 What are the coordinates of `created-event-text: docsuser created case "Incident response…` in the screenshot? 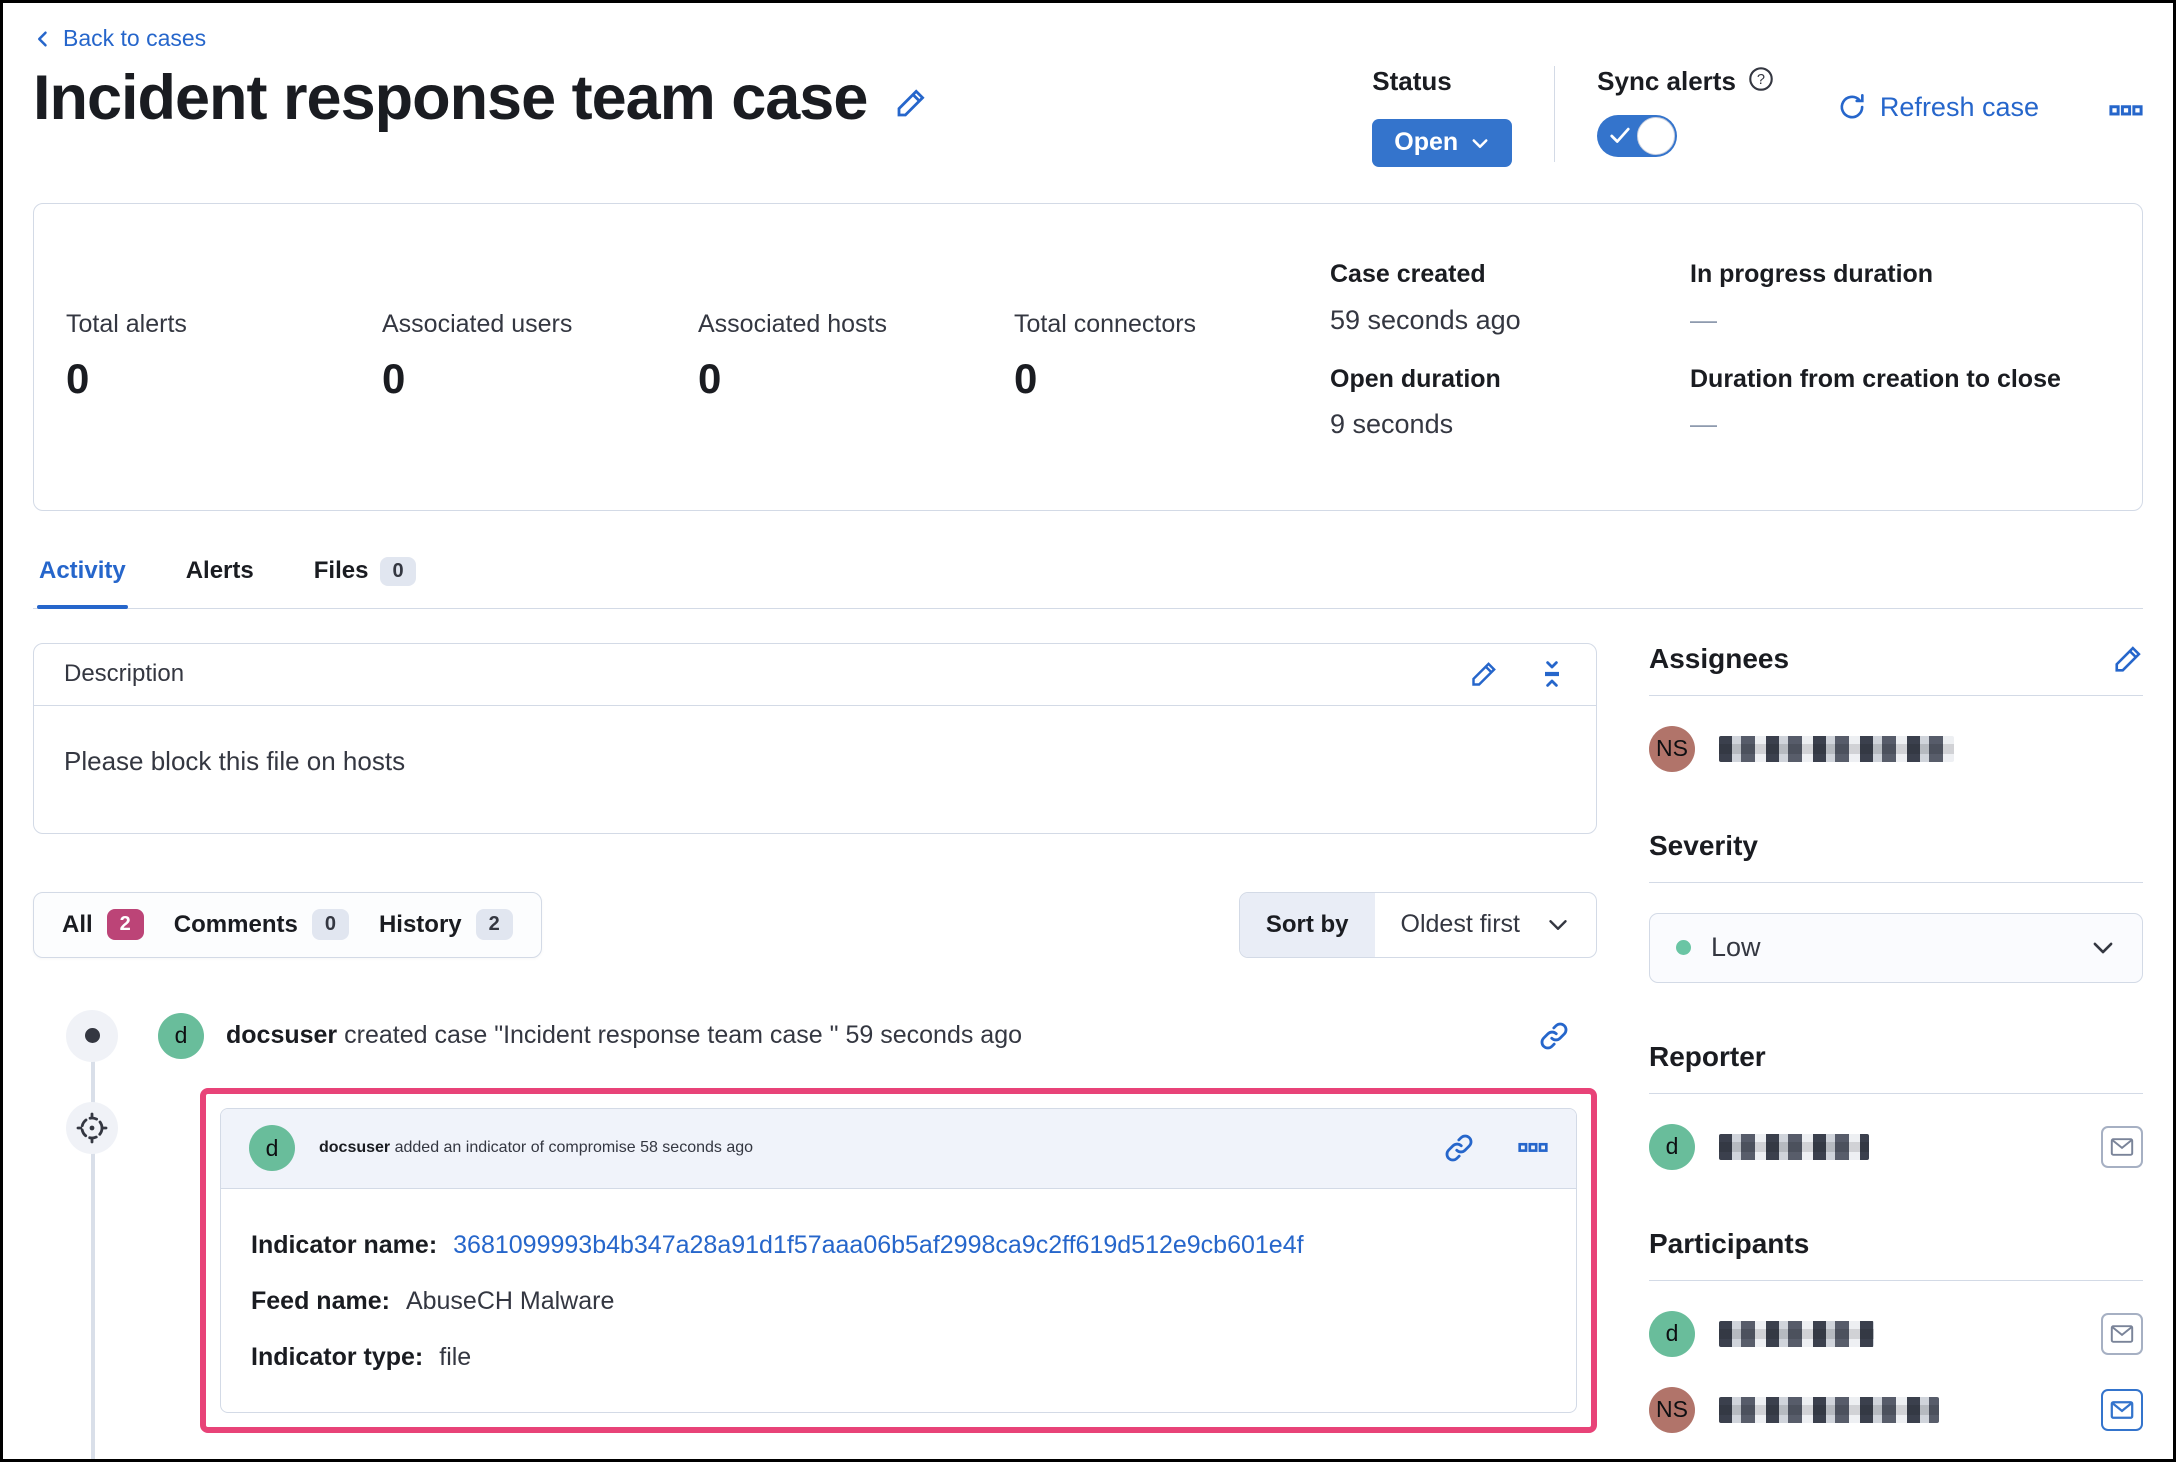 It's located at (624, 1035).